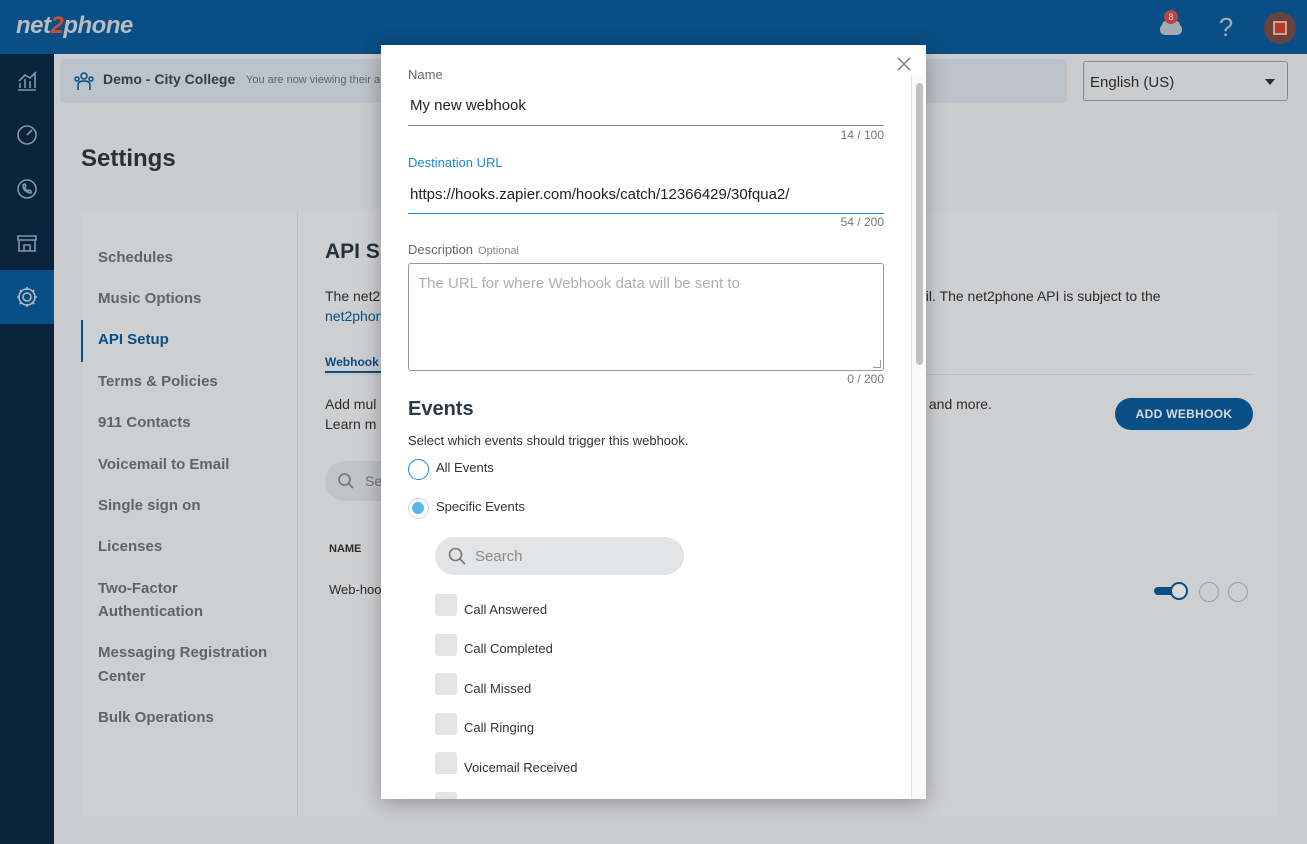 The image size is (1307, 844). What do you see at coordinates (455, 162) in the screenshot?
I see `destination-url-label: Destination URL` at bounding box center [455, 162].